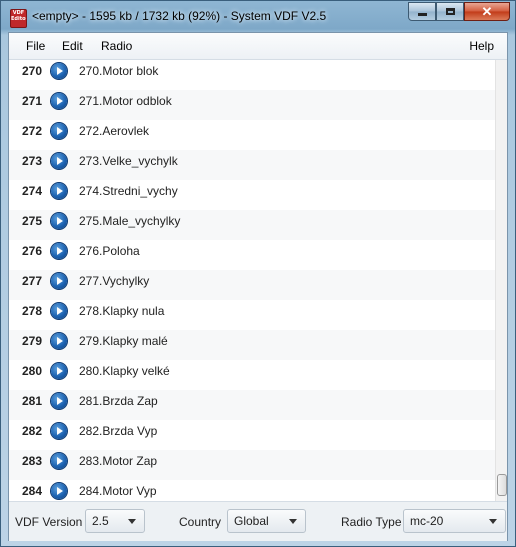 The height and width of the screenshot is (547, 516). Describe the element at coordinates (252, 285) in the screenshot. I see `list-item: 277 277.Vychylky` at that location.